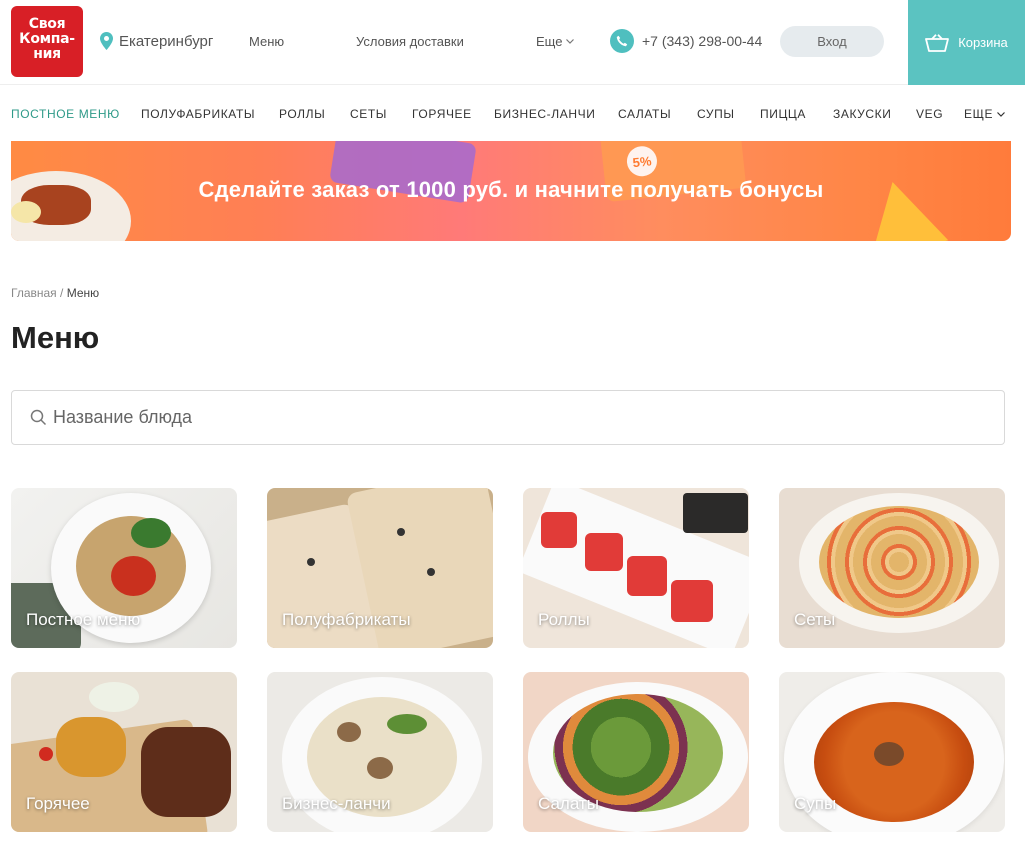 The image size is (1025, 848). What do you see at coordinates (336, 803) in the screenshot?
I see `tile-label: Бизнес-ланчи` at bounding box center [336, 803].